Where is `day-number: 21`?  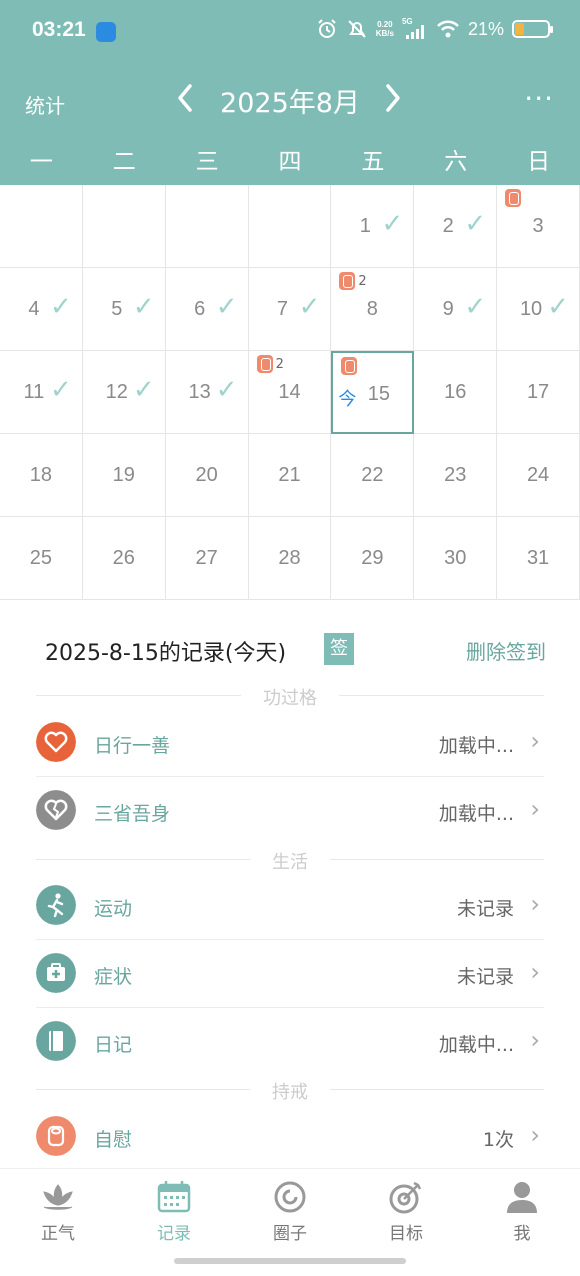
day-number: 21 is located at coordinates (289, 475).